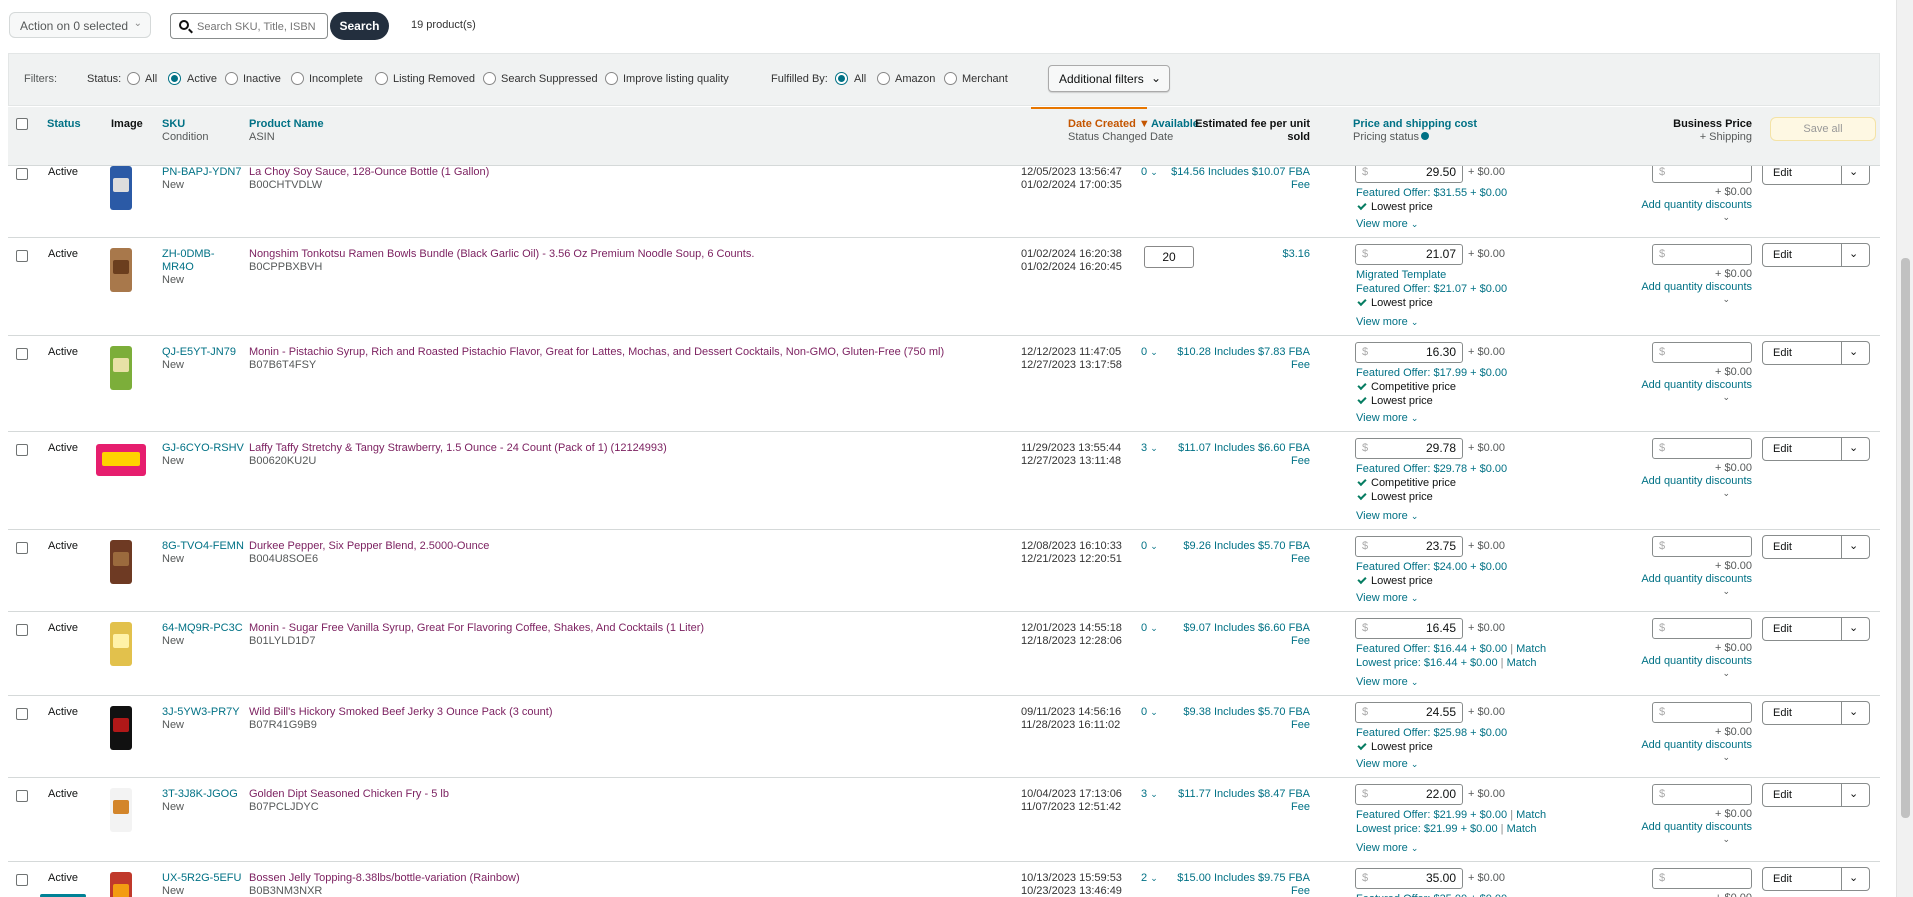  What do you see at coordinates (201, 172) in the screenshot?
I see `sku-link: PN-BAPJ-YDN7` at bounding box center [201, 172].